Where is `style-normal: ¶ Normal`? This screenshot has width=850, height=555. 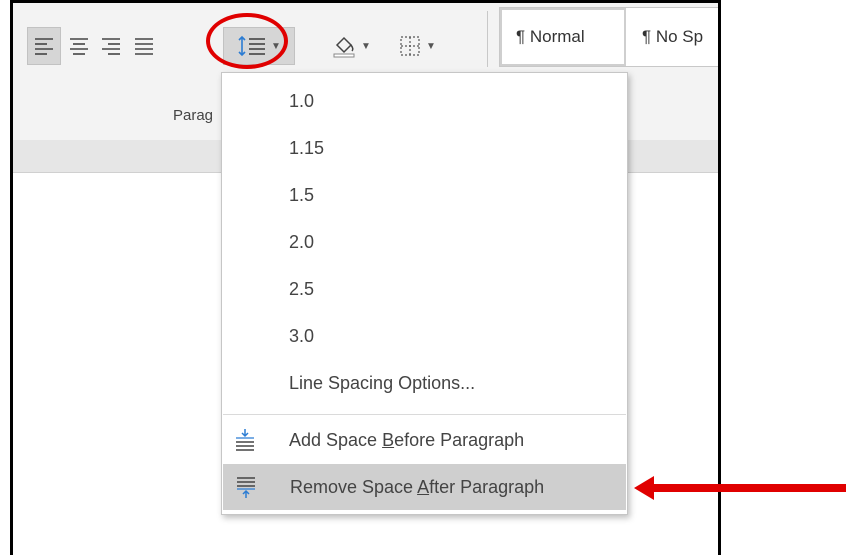
style-normal: ¶ Normal is located at coordinates (563, 37).